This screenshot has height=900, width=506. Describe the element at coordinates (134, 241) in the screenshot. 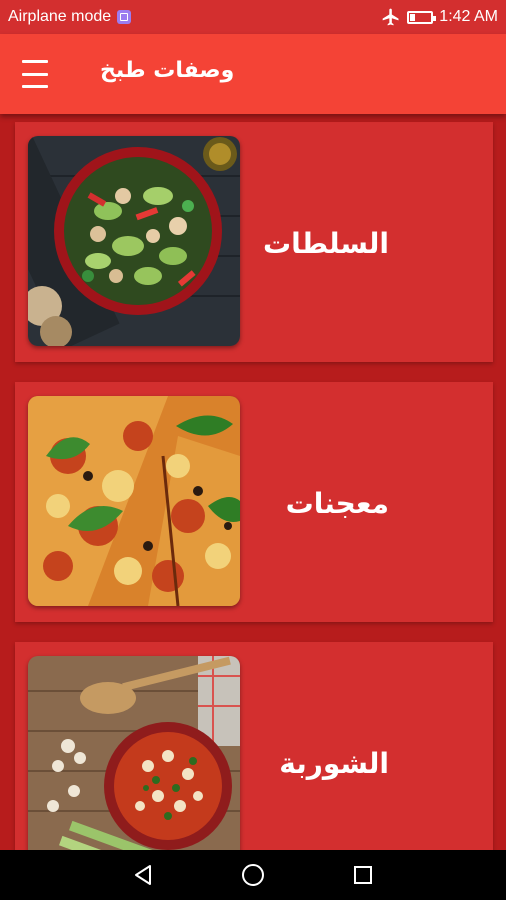

I see `salad-bowl-photo` at that location.